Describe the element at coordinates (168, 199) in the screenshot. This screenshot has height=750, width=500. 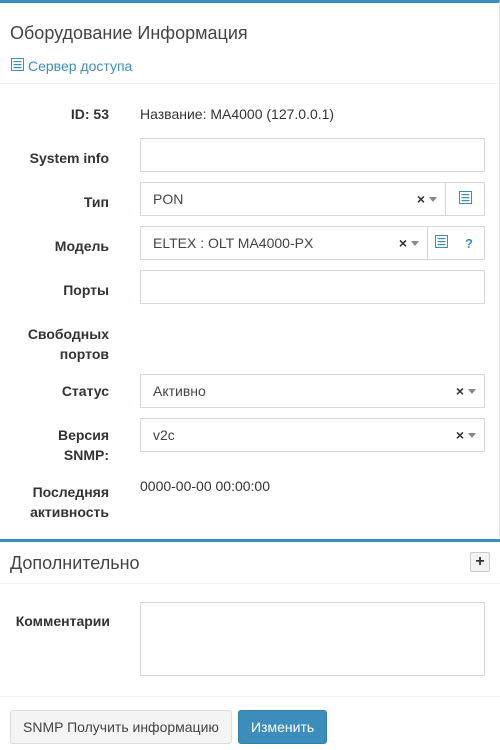
I see `type-value: PON` at that location.